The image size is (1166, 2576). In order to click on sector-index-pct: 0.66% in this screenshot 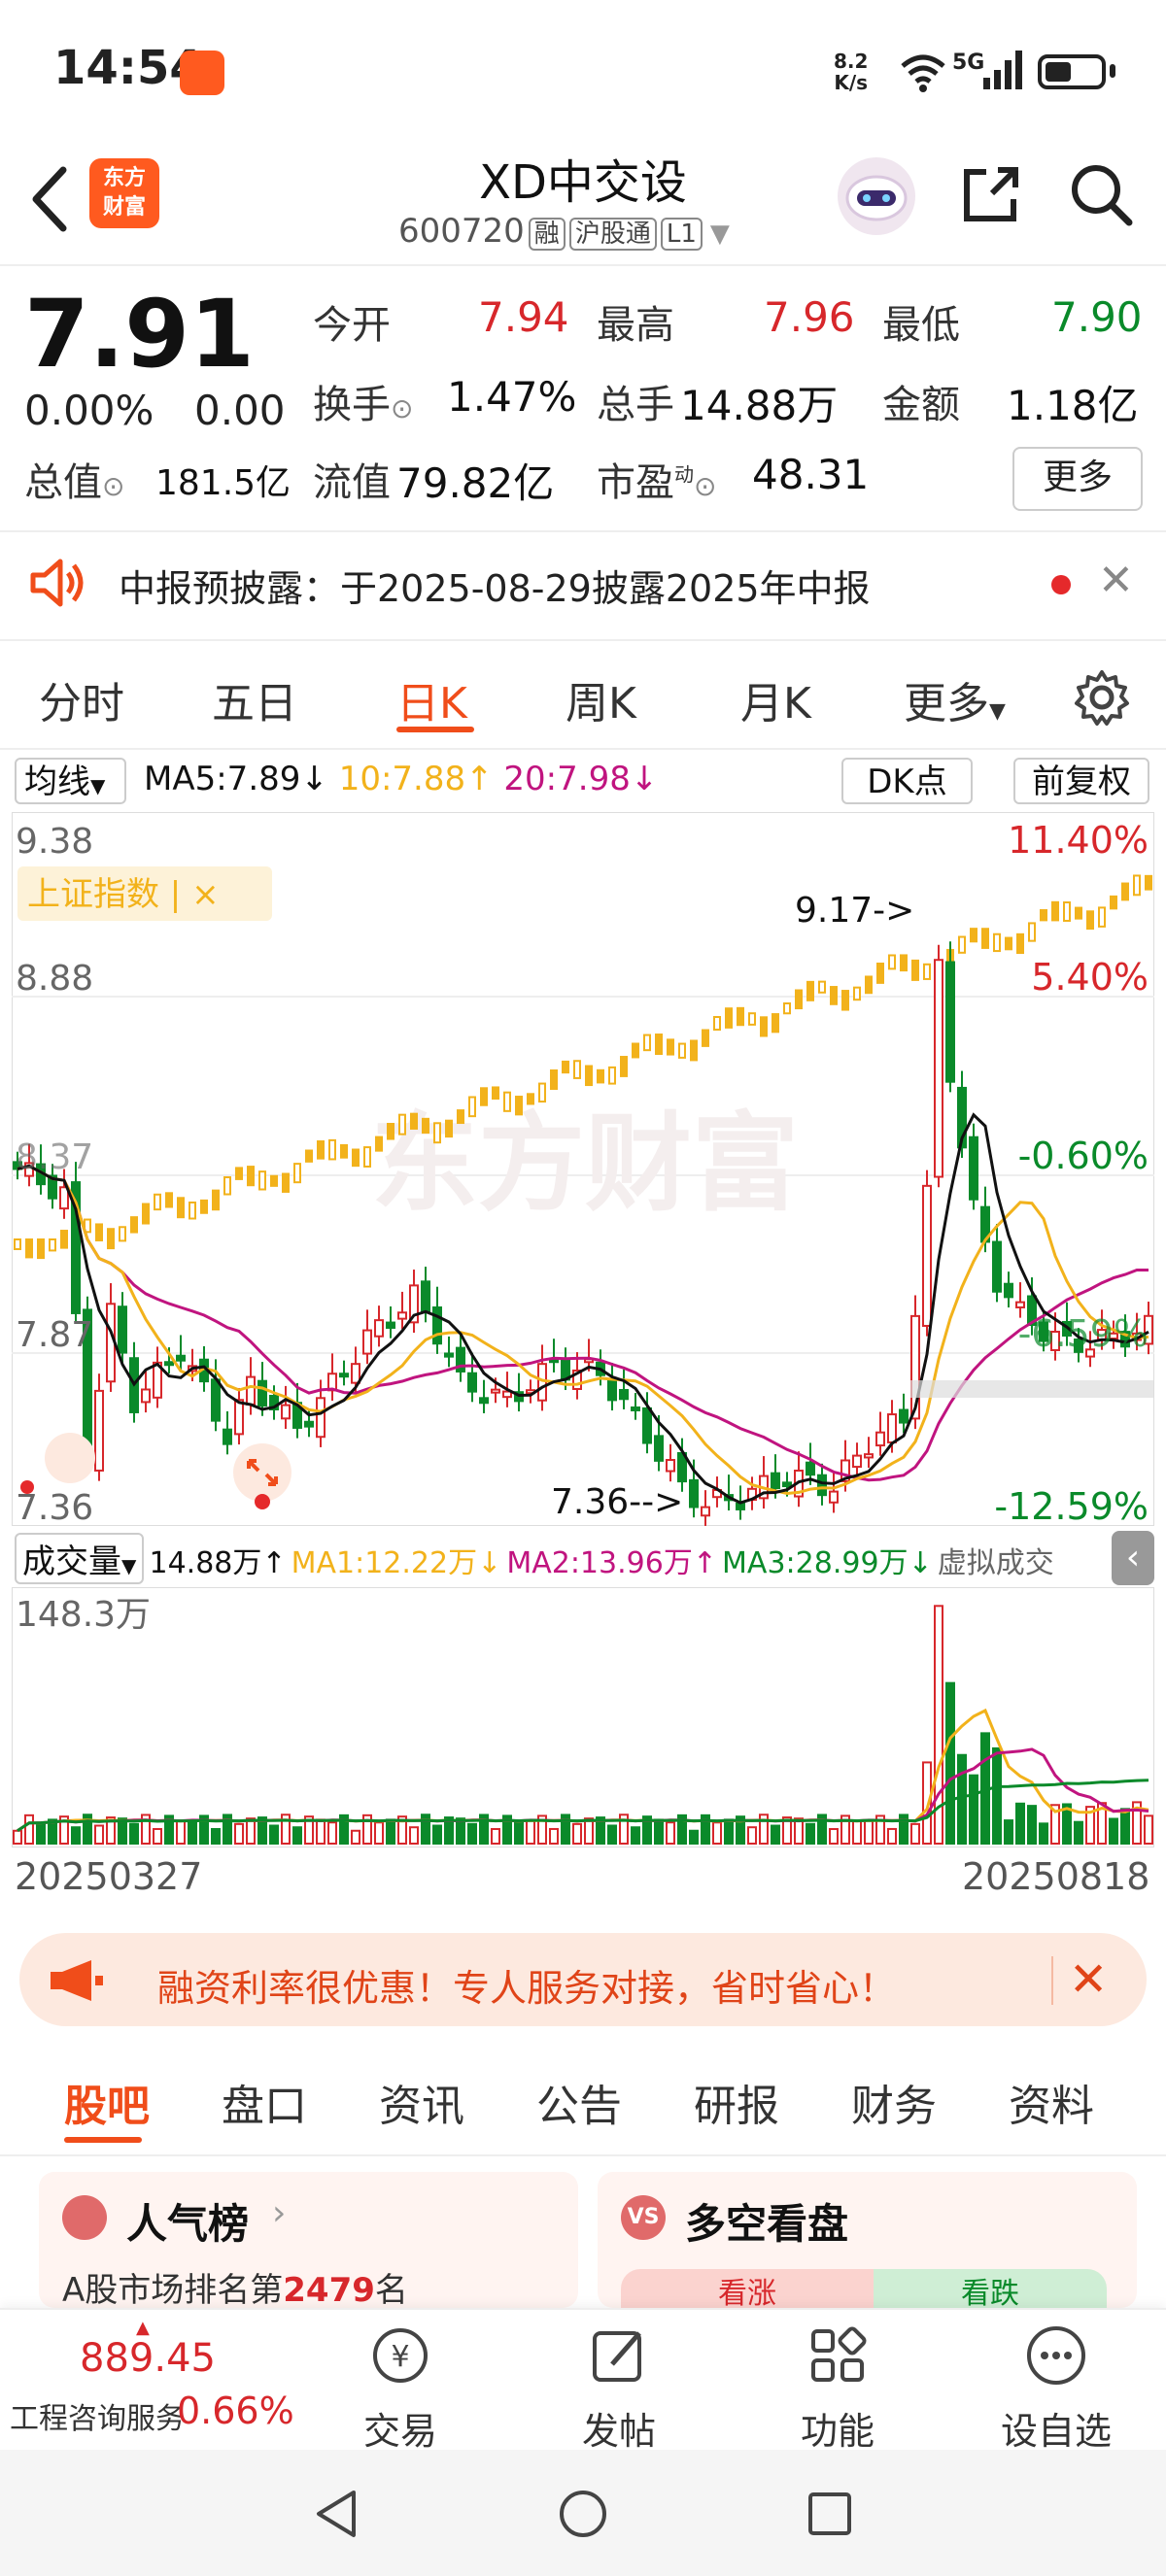, I will do `click(235, 2411)`.